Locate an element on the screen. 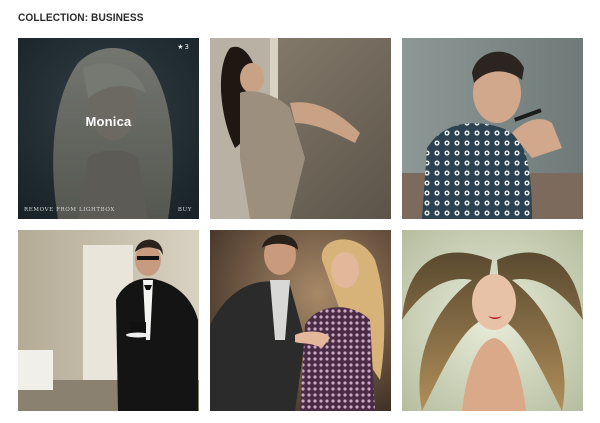  photo-tile: ★ 3 Monica REMOVE FROM LIGHTBOX BUY is located at coordinates (108, 128).